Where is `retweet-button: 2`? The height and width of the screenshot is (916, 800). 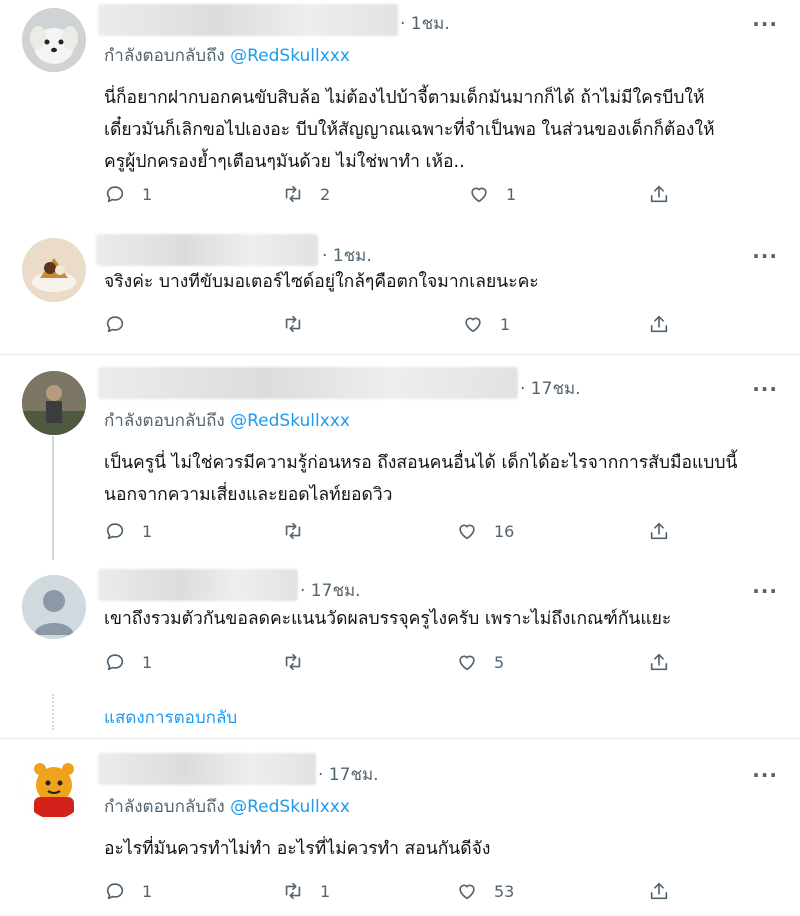
retweet-button: 2 is located at coordinates (306, 194).